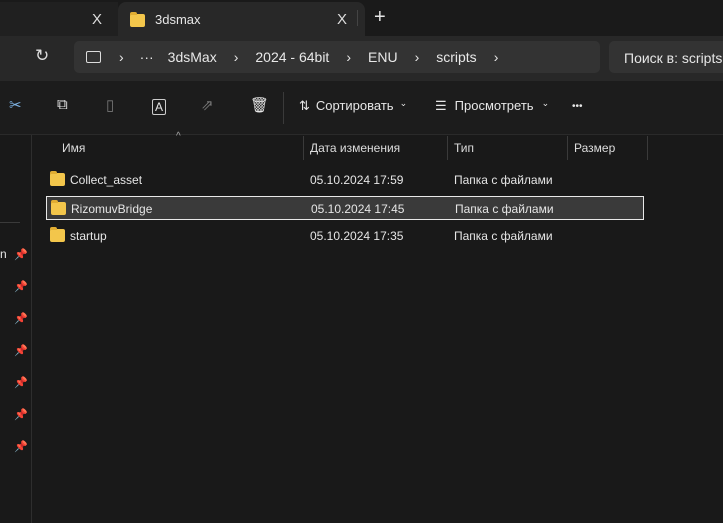 Image resolution: width=723 pixels, height=523 pixels. I want to click on breadcrumb-2024: 2024 - 64bit, so click(292, 57).